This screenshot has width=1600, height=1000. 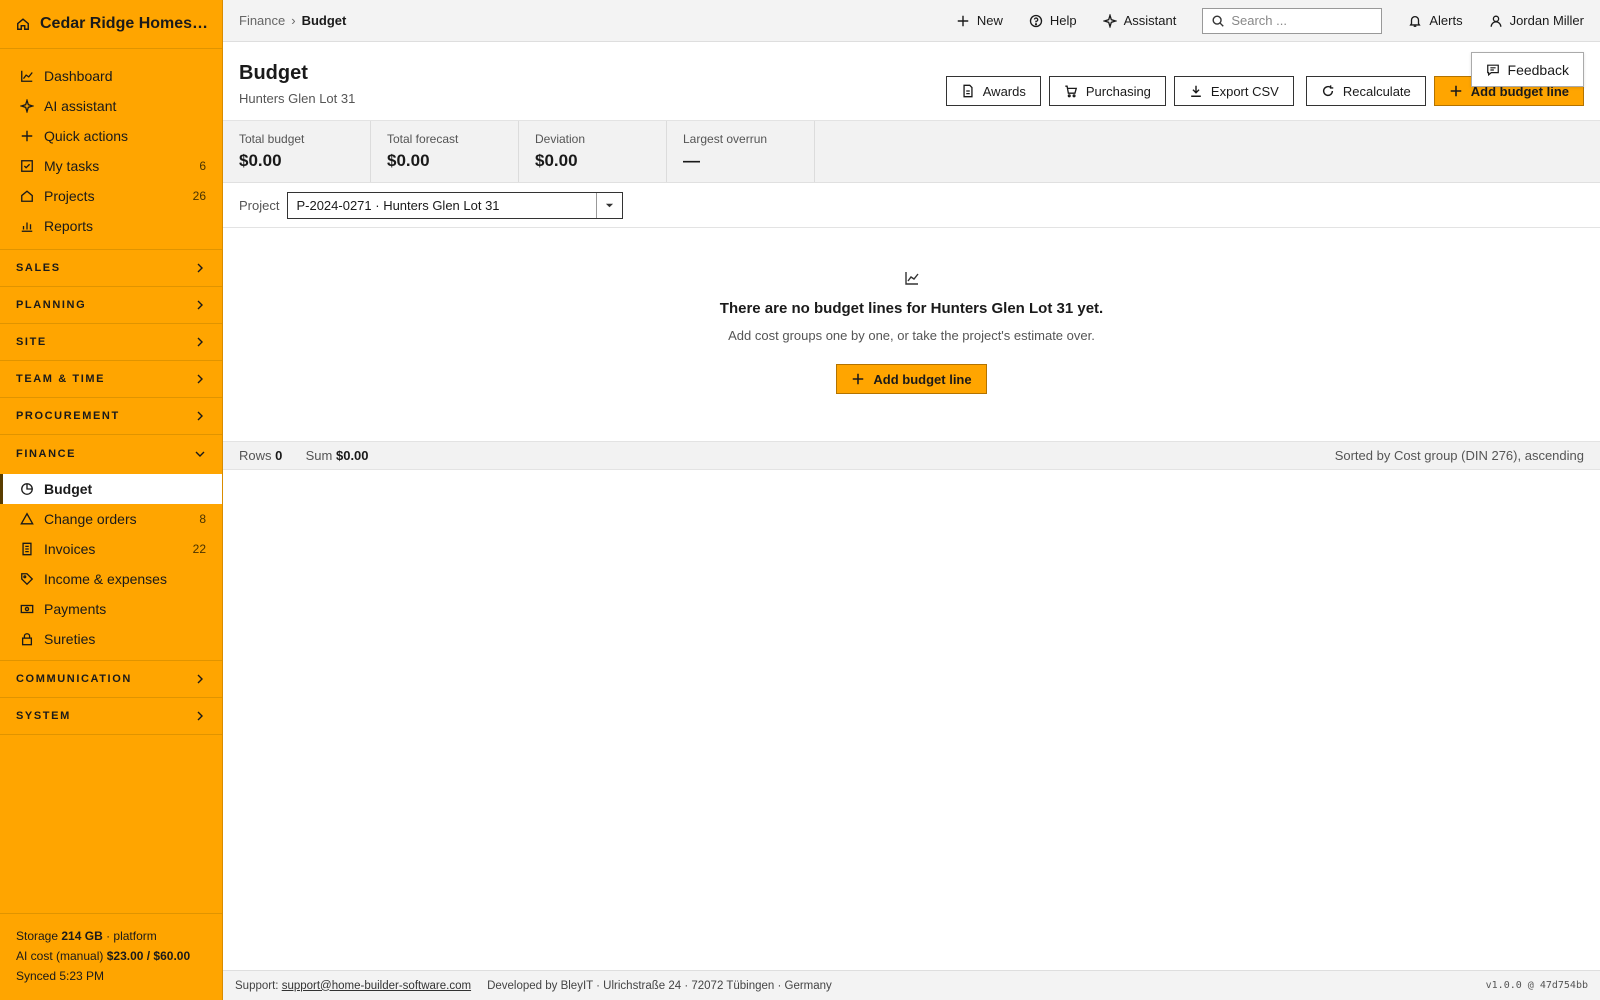 I want to click on sidebar-item-label: Reports, so click(x=69, y=226).